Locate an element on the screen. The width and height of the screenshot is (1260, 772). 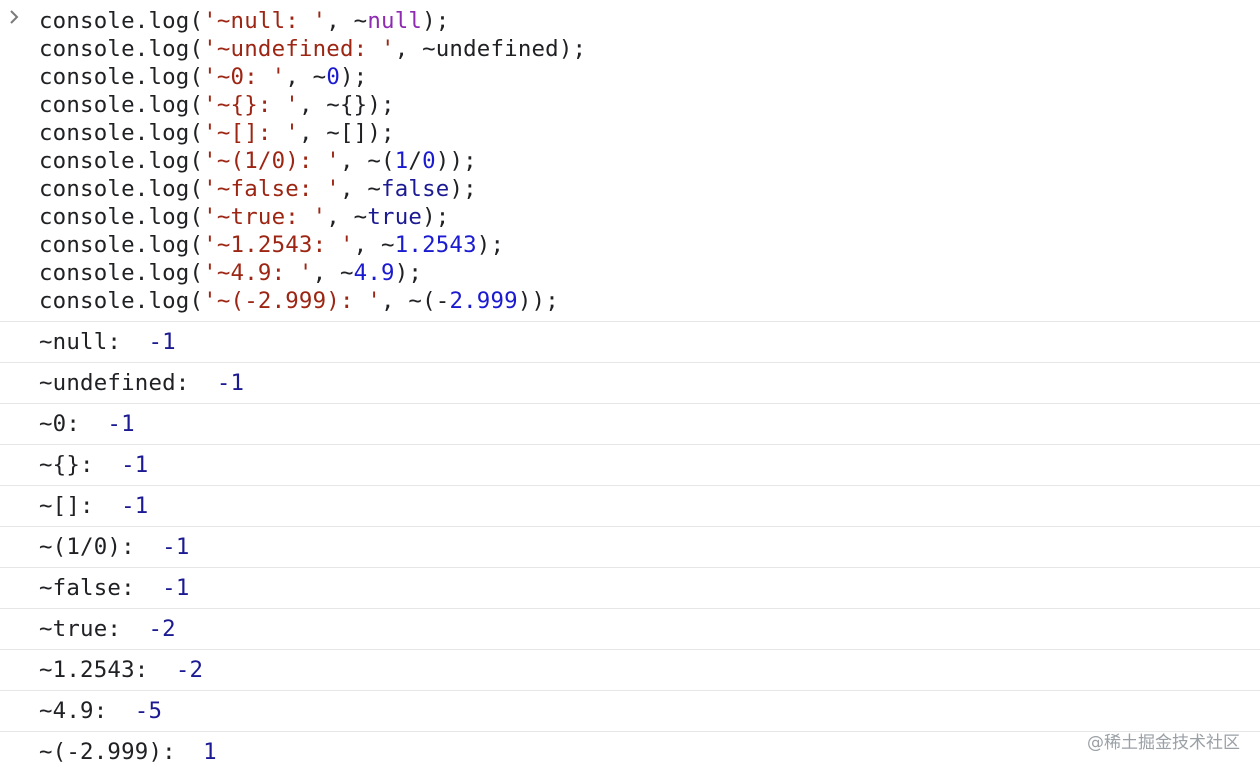
log-label: ~0: is located at coordinates (66, 424).